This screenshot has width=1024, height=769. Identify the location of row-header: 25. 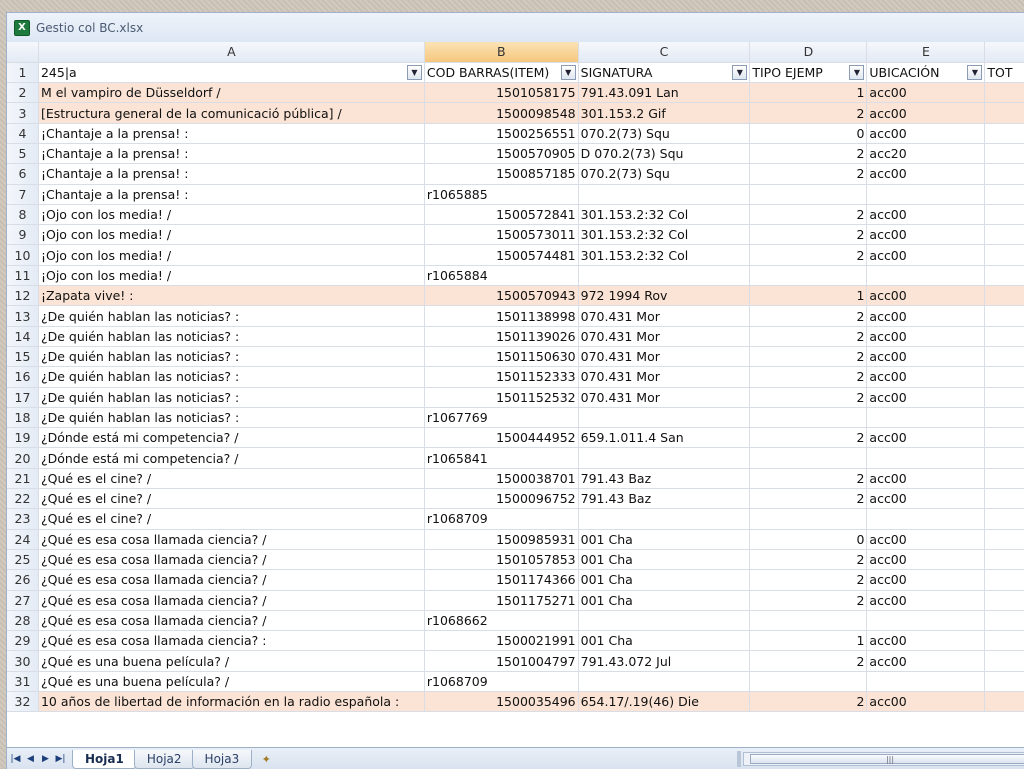
(23, 560).